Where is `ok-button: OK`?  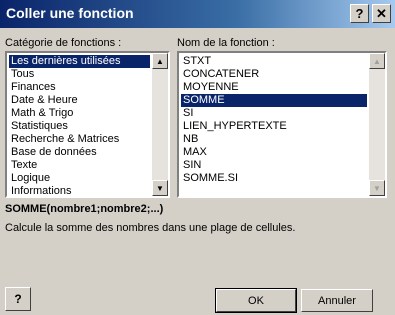 ok-button: OK is located at coordinates (256, 300).